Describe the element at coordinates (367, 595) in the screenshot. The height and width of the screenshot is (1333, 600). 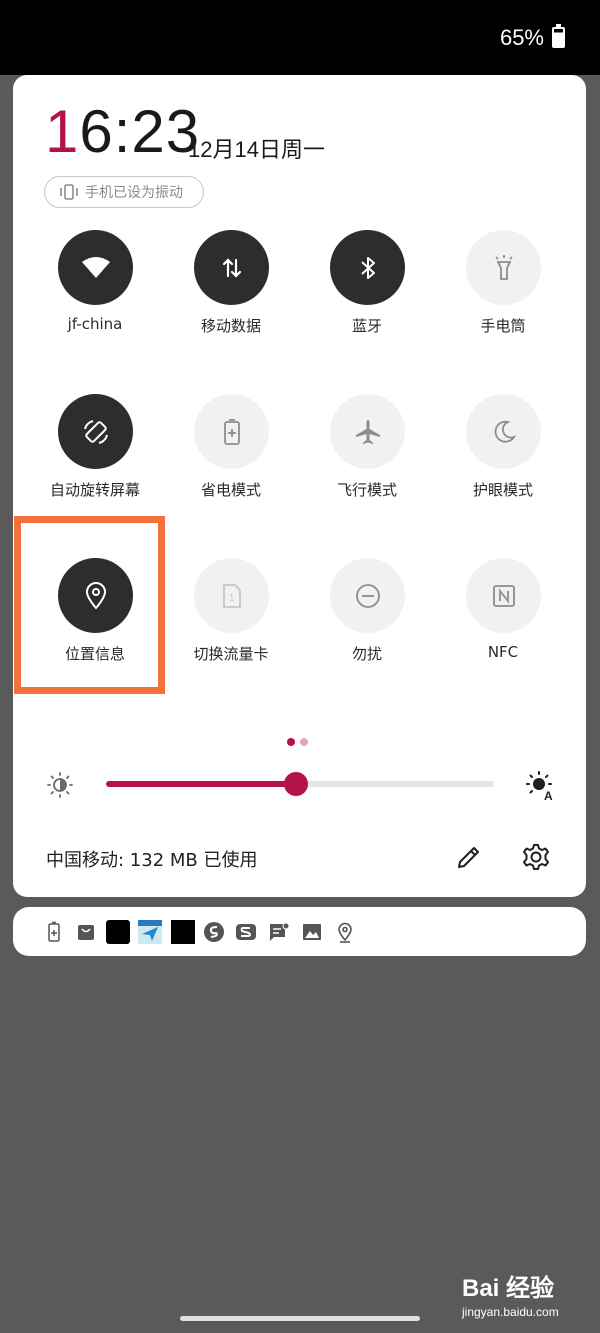
I see `do-not-disturb-icon` at that location.